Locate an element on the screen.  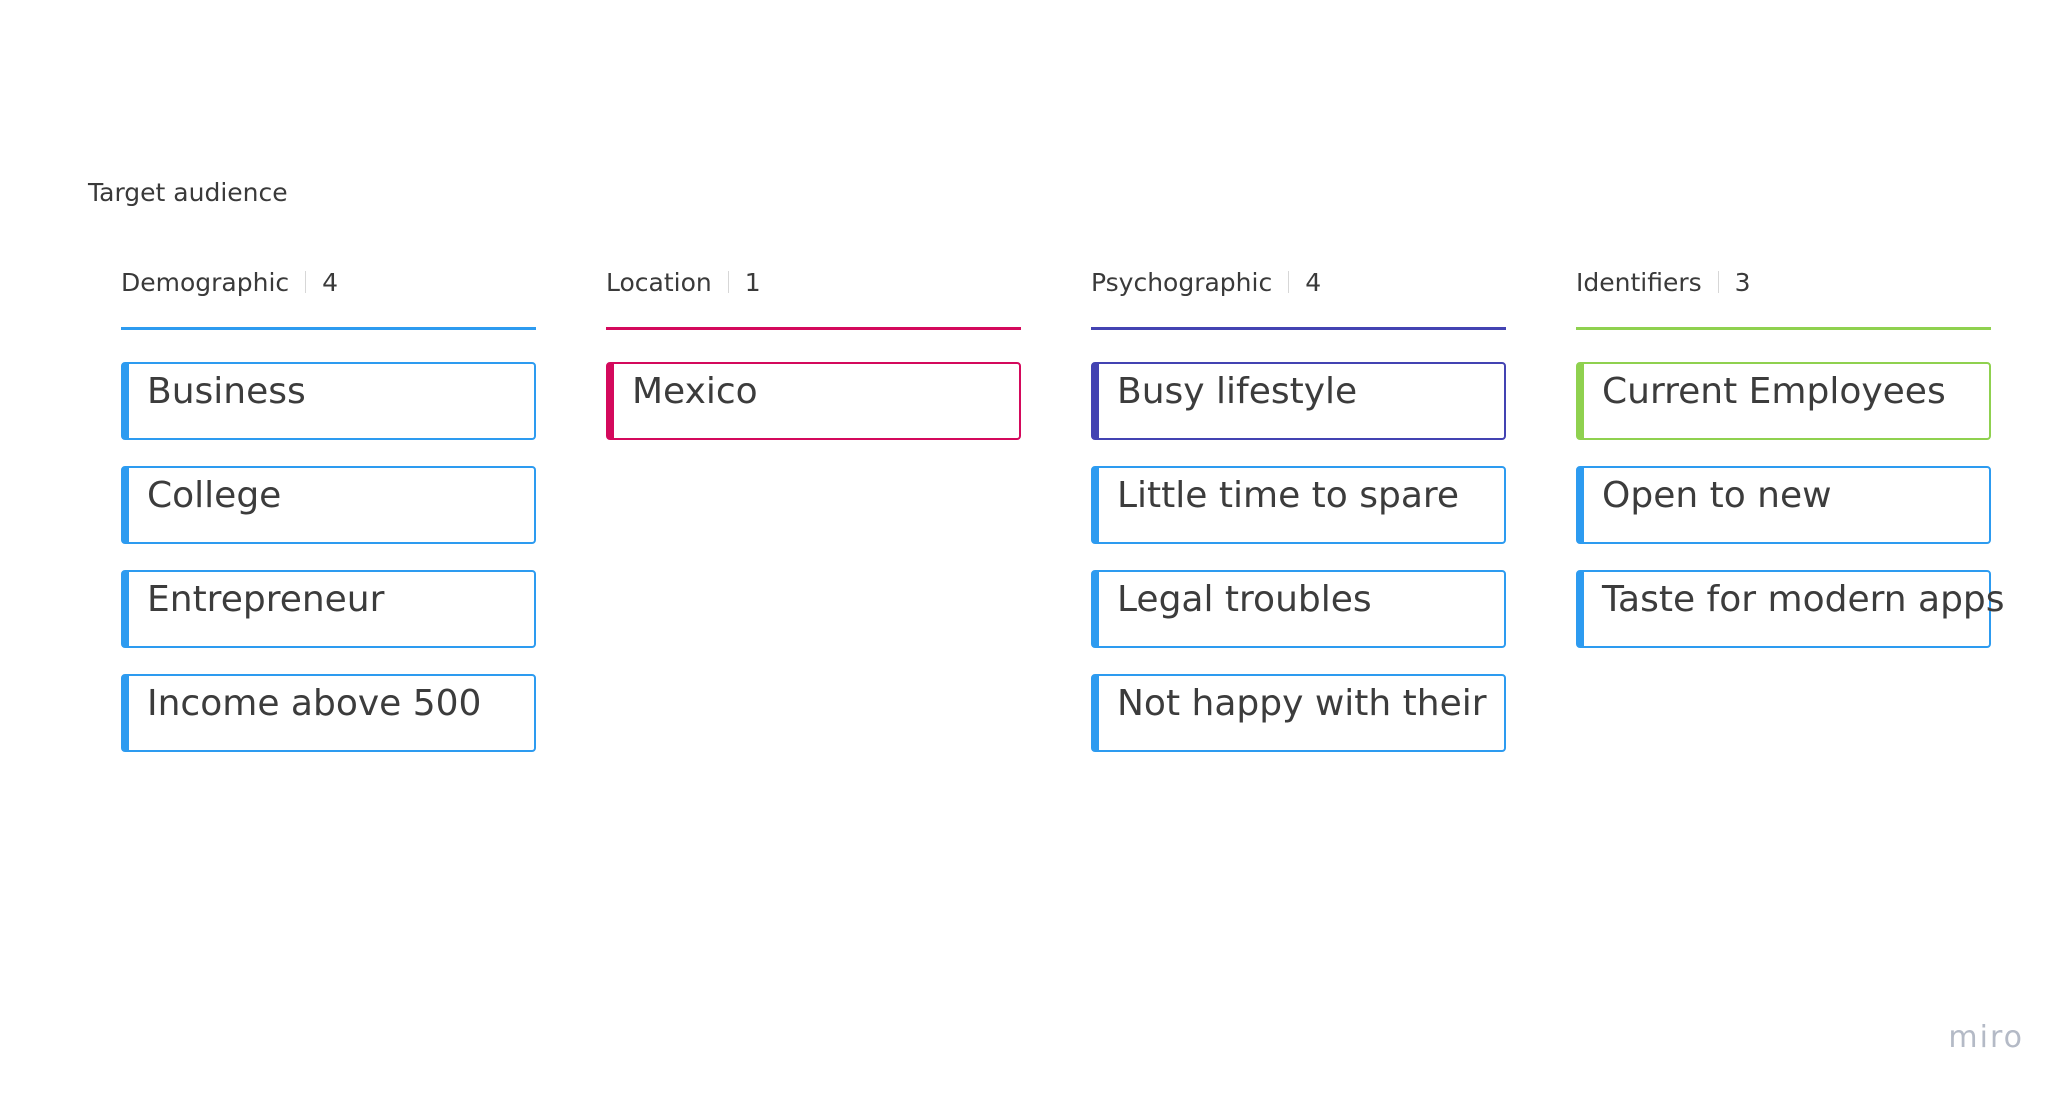
card-text: Open to new is located at coordinates (1717, 495).